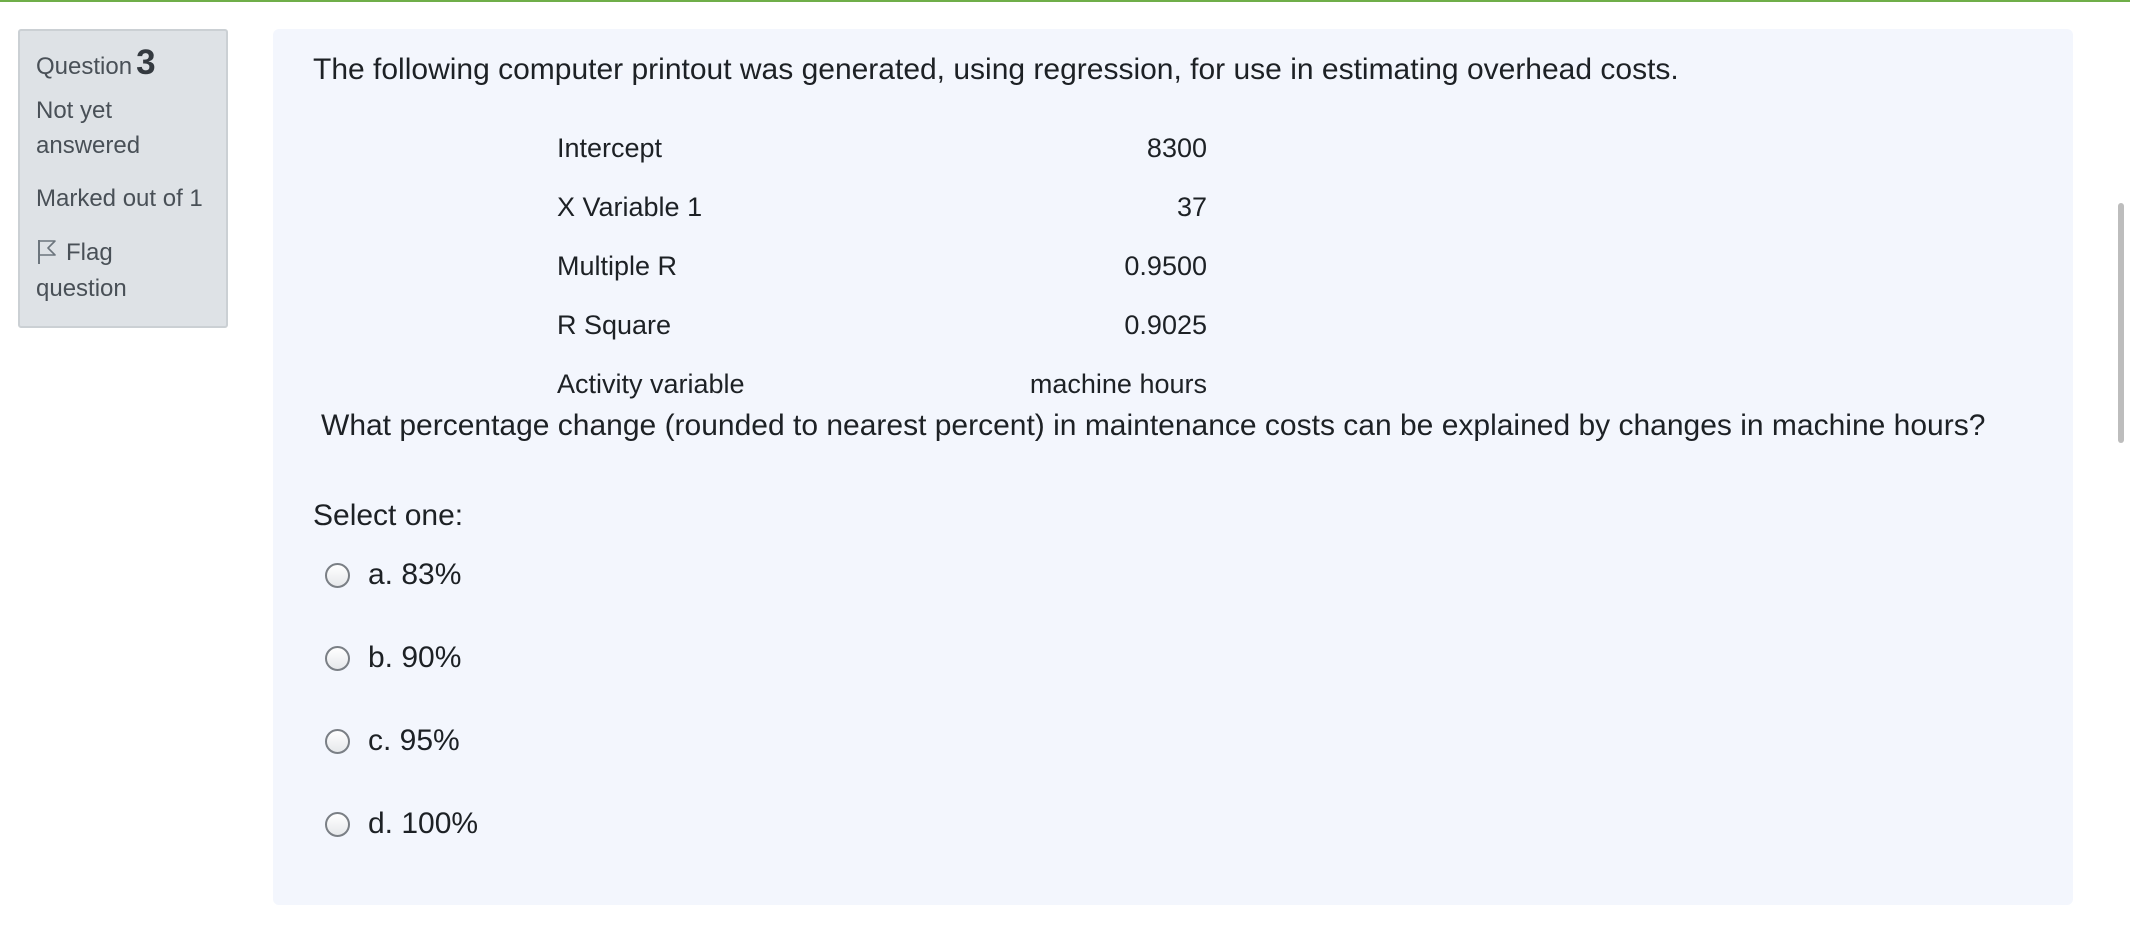 The image size is (2130, 937). What do you see at coordinates (88, 128) in the screenshot?
I see `question-state: Not yet answered` at bounding box center [88, 128].